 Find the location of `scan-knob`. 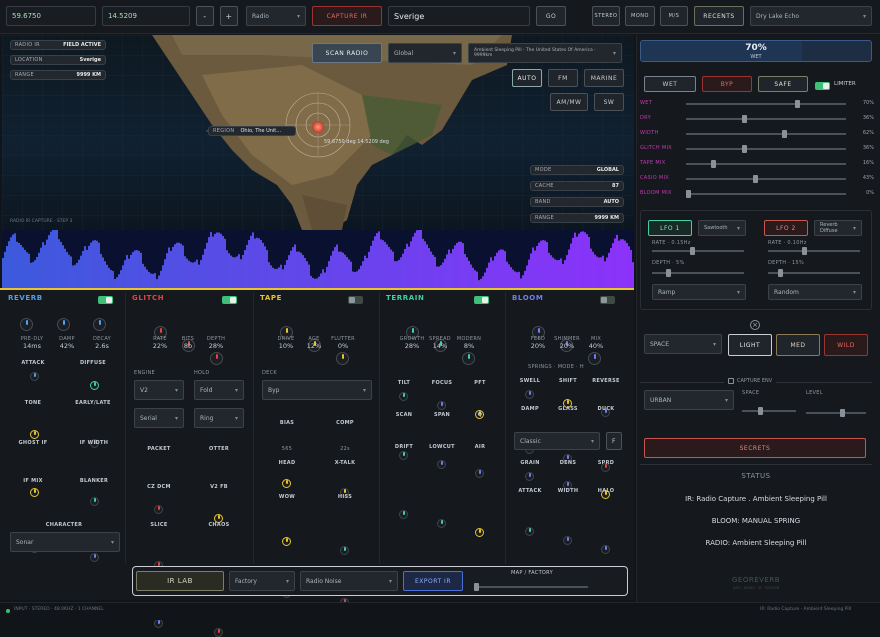

scan-knob is located at coordinates (403, 455).